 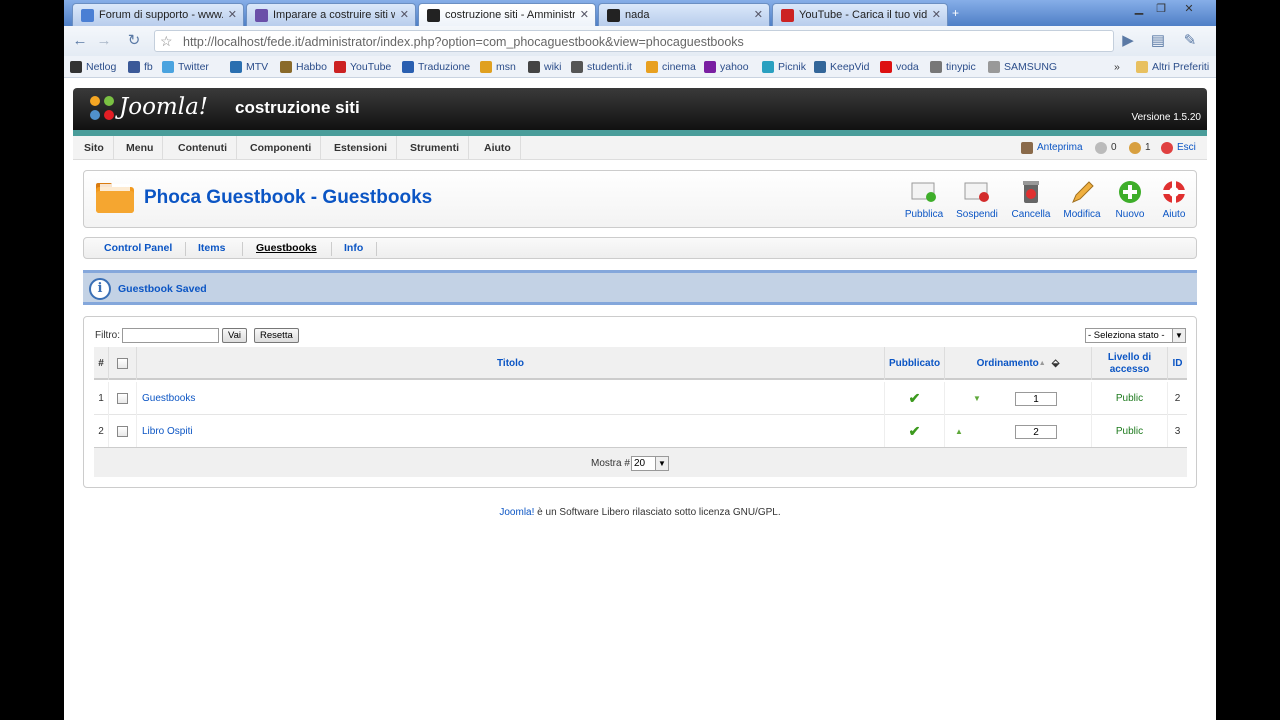 I want to click on preview-label: Anteprima, so click(x=1060, y=147).